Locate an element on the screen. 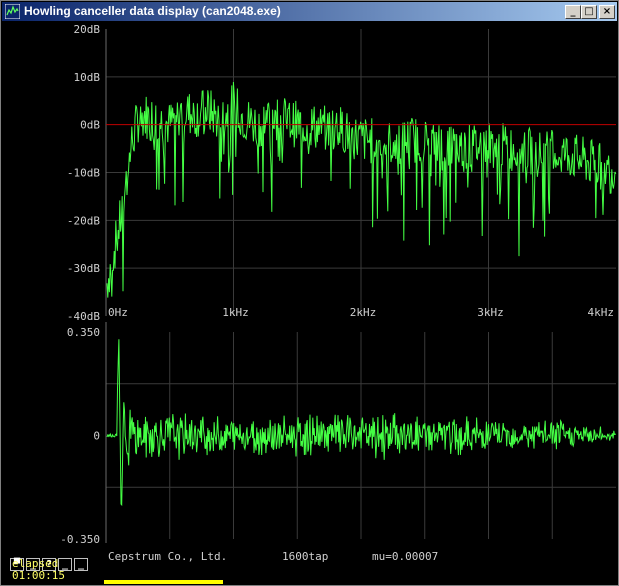 This screenshot has width=619, height=586. spectrum-y-tick-label: -10dB is located at coordinates (83, 173).